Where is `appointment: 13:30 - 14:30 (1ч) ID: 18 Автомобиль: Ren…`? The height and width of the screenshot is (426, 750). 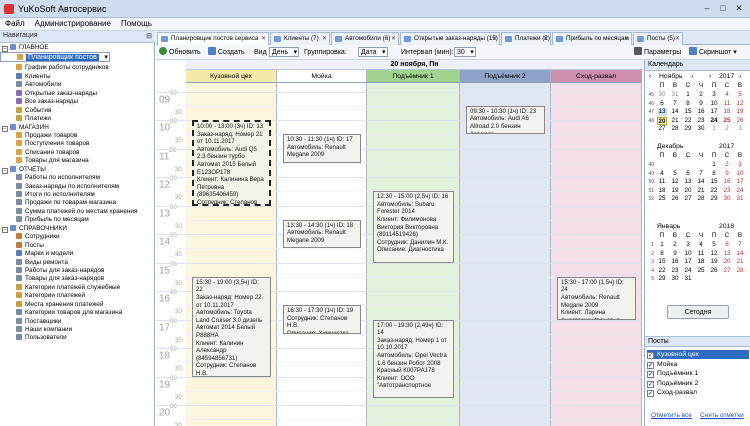
appointment: 13:30 - 14:30 (1ч) ID: 18 Автомобиль: Ren… is located at coordinates (322, 234).